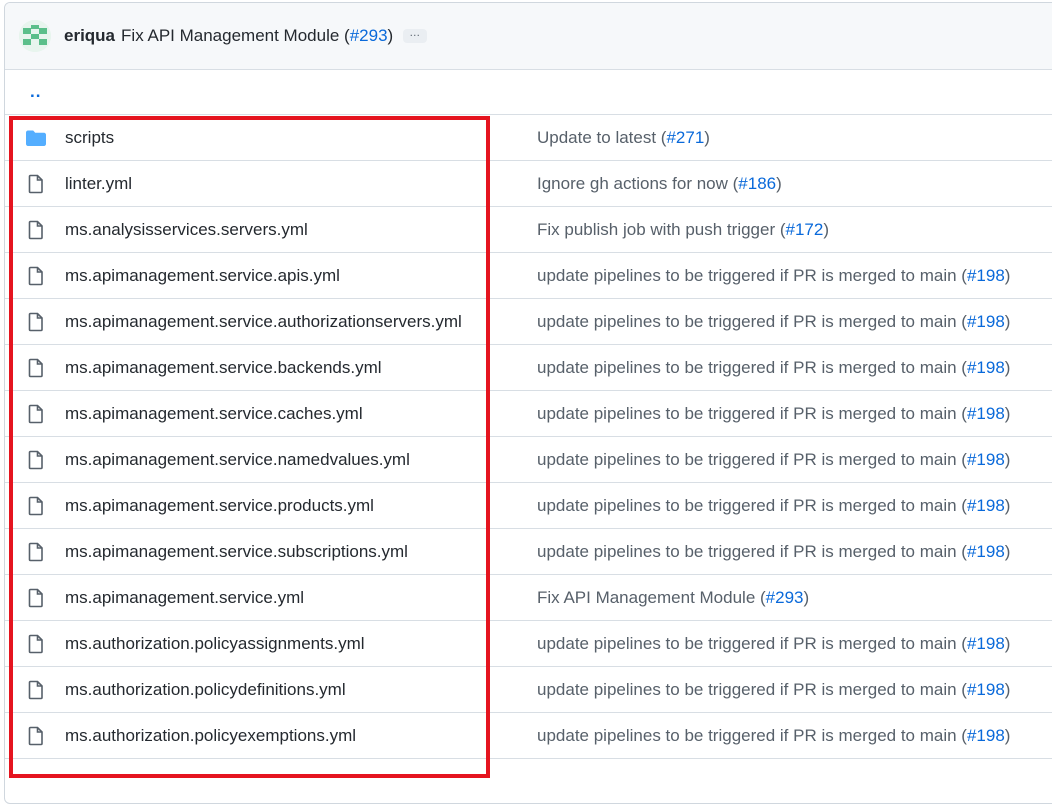 The width and height of the screenshot is (1052, 804). What do you see at coordinates (805, 229) in the screenshot?
I see `pr-link: #172` at bounding box center [805, 229].